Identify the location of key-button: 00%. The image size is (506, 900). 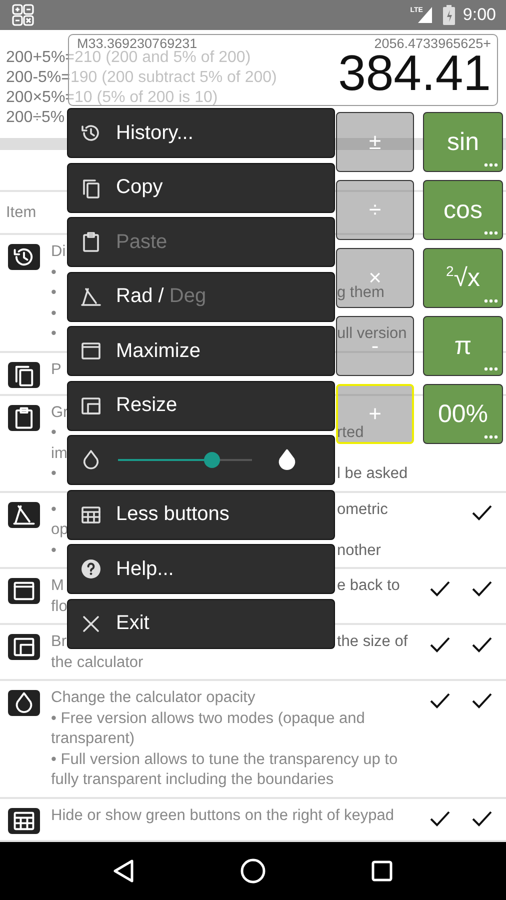
(463, 414).